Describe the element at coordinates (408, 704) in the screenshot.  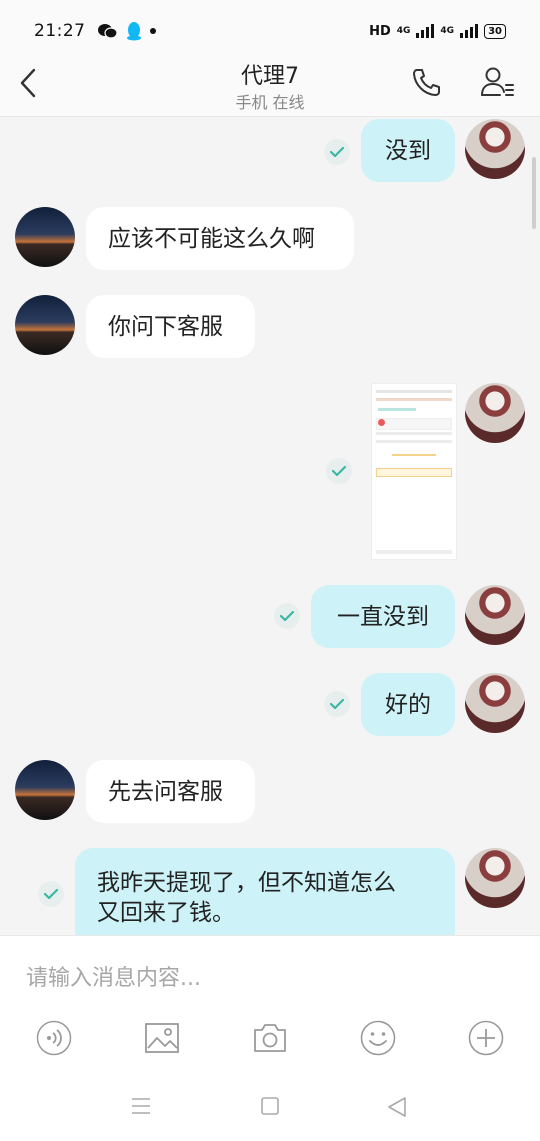
I see `message-bubble: 好的` at that location.